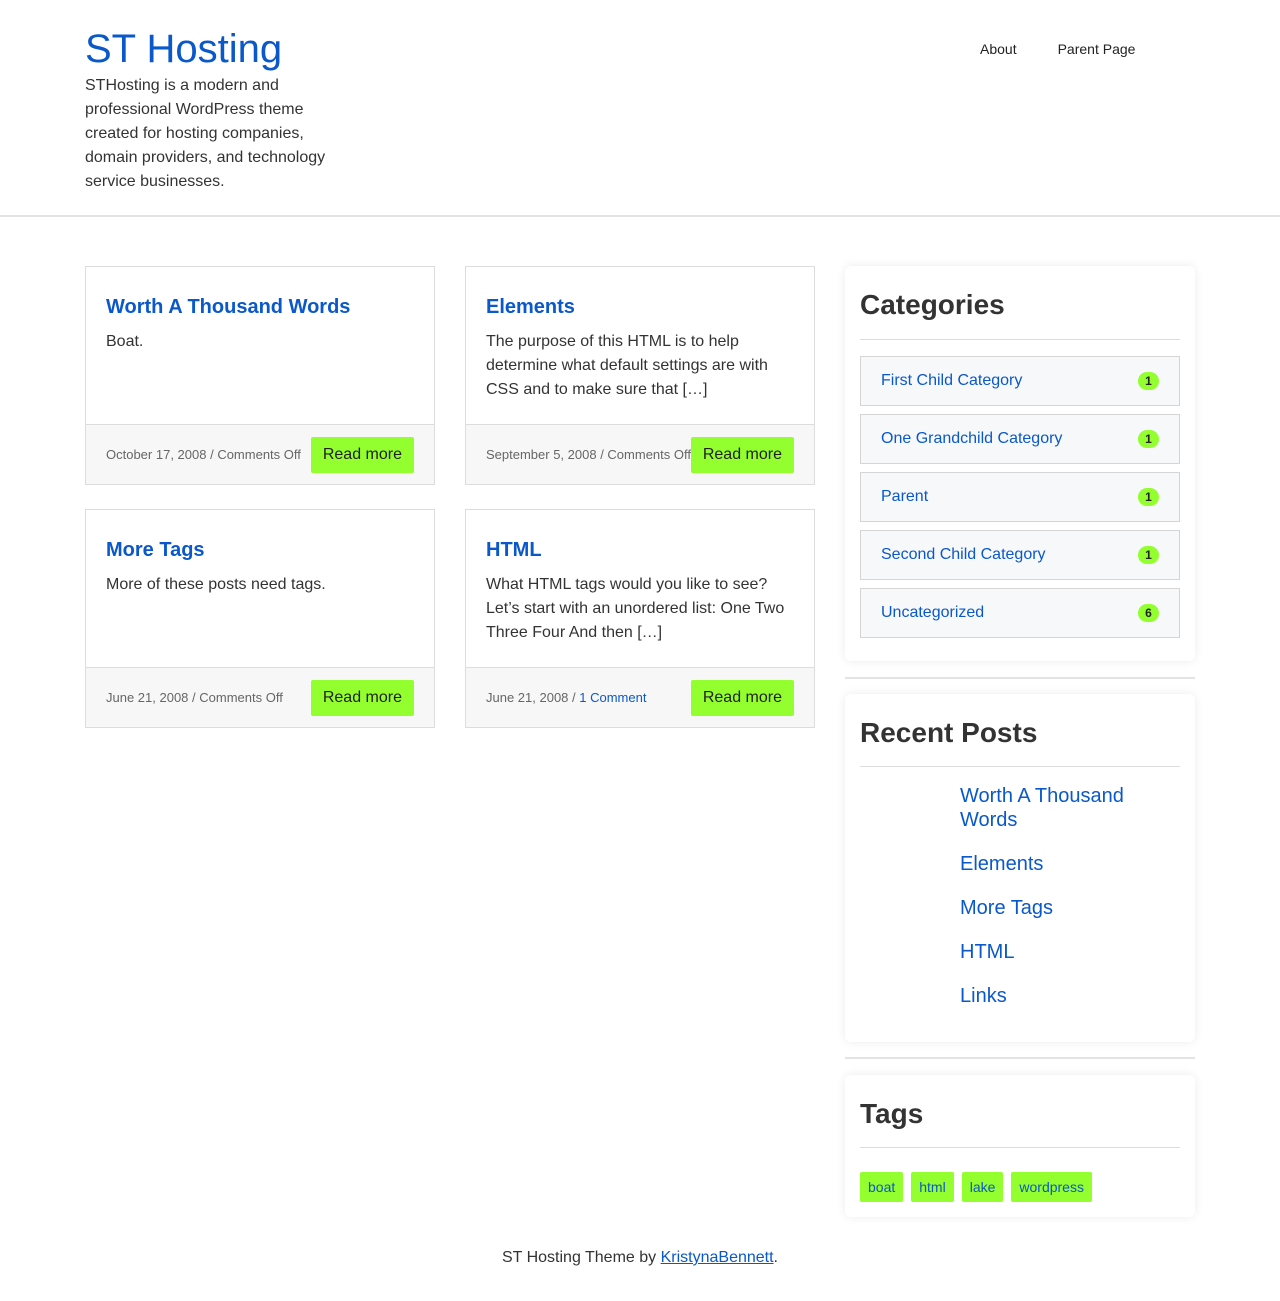  Describe the element at coordinates (932, 304) in the screenshot. I see `categories-title: Categories` at that location.